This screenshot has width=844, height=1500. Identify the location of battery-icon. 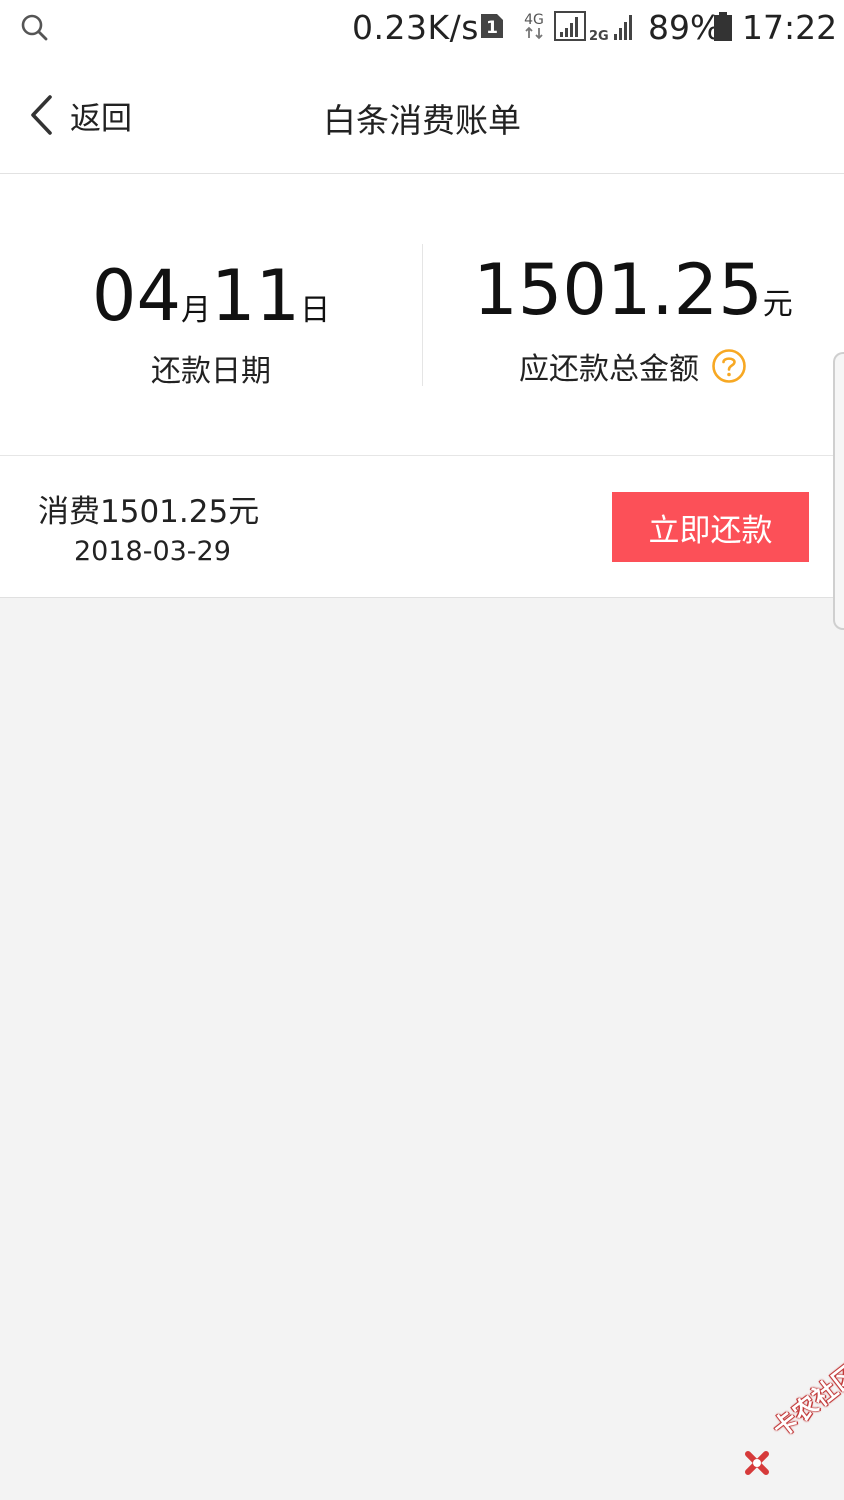
(723, 26).